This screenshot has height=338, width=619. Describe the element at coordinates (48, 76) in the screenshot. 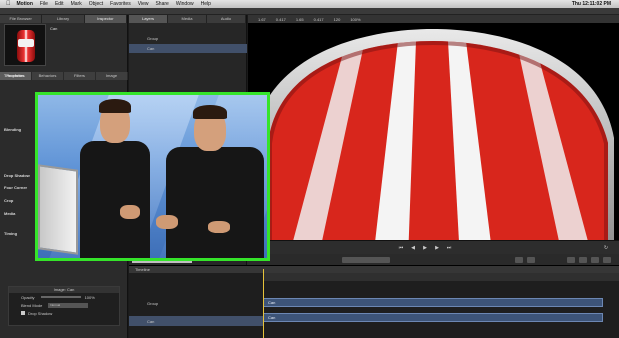

I see `tab-behaviors: Behaviors` at that location.